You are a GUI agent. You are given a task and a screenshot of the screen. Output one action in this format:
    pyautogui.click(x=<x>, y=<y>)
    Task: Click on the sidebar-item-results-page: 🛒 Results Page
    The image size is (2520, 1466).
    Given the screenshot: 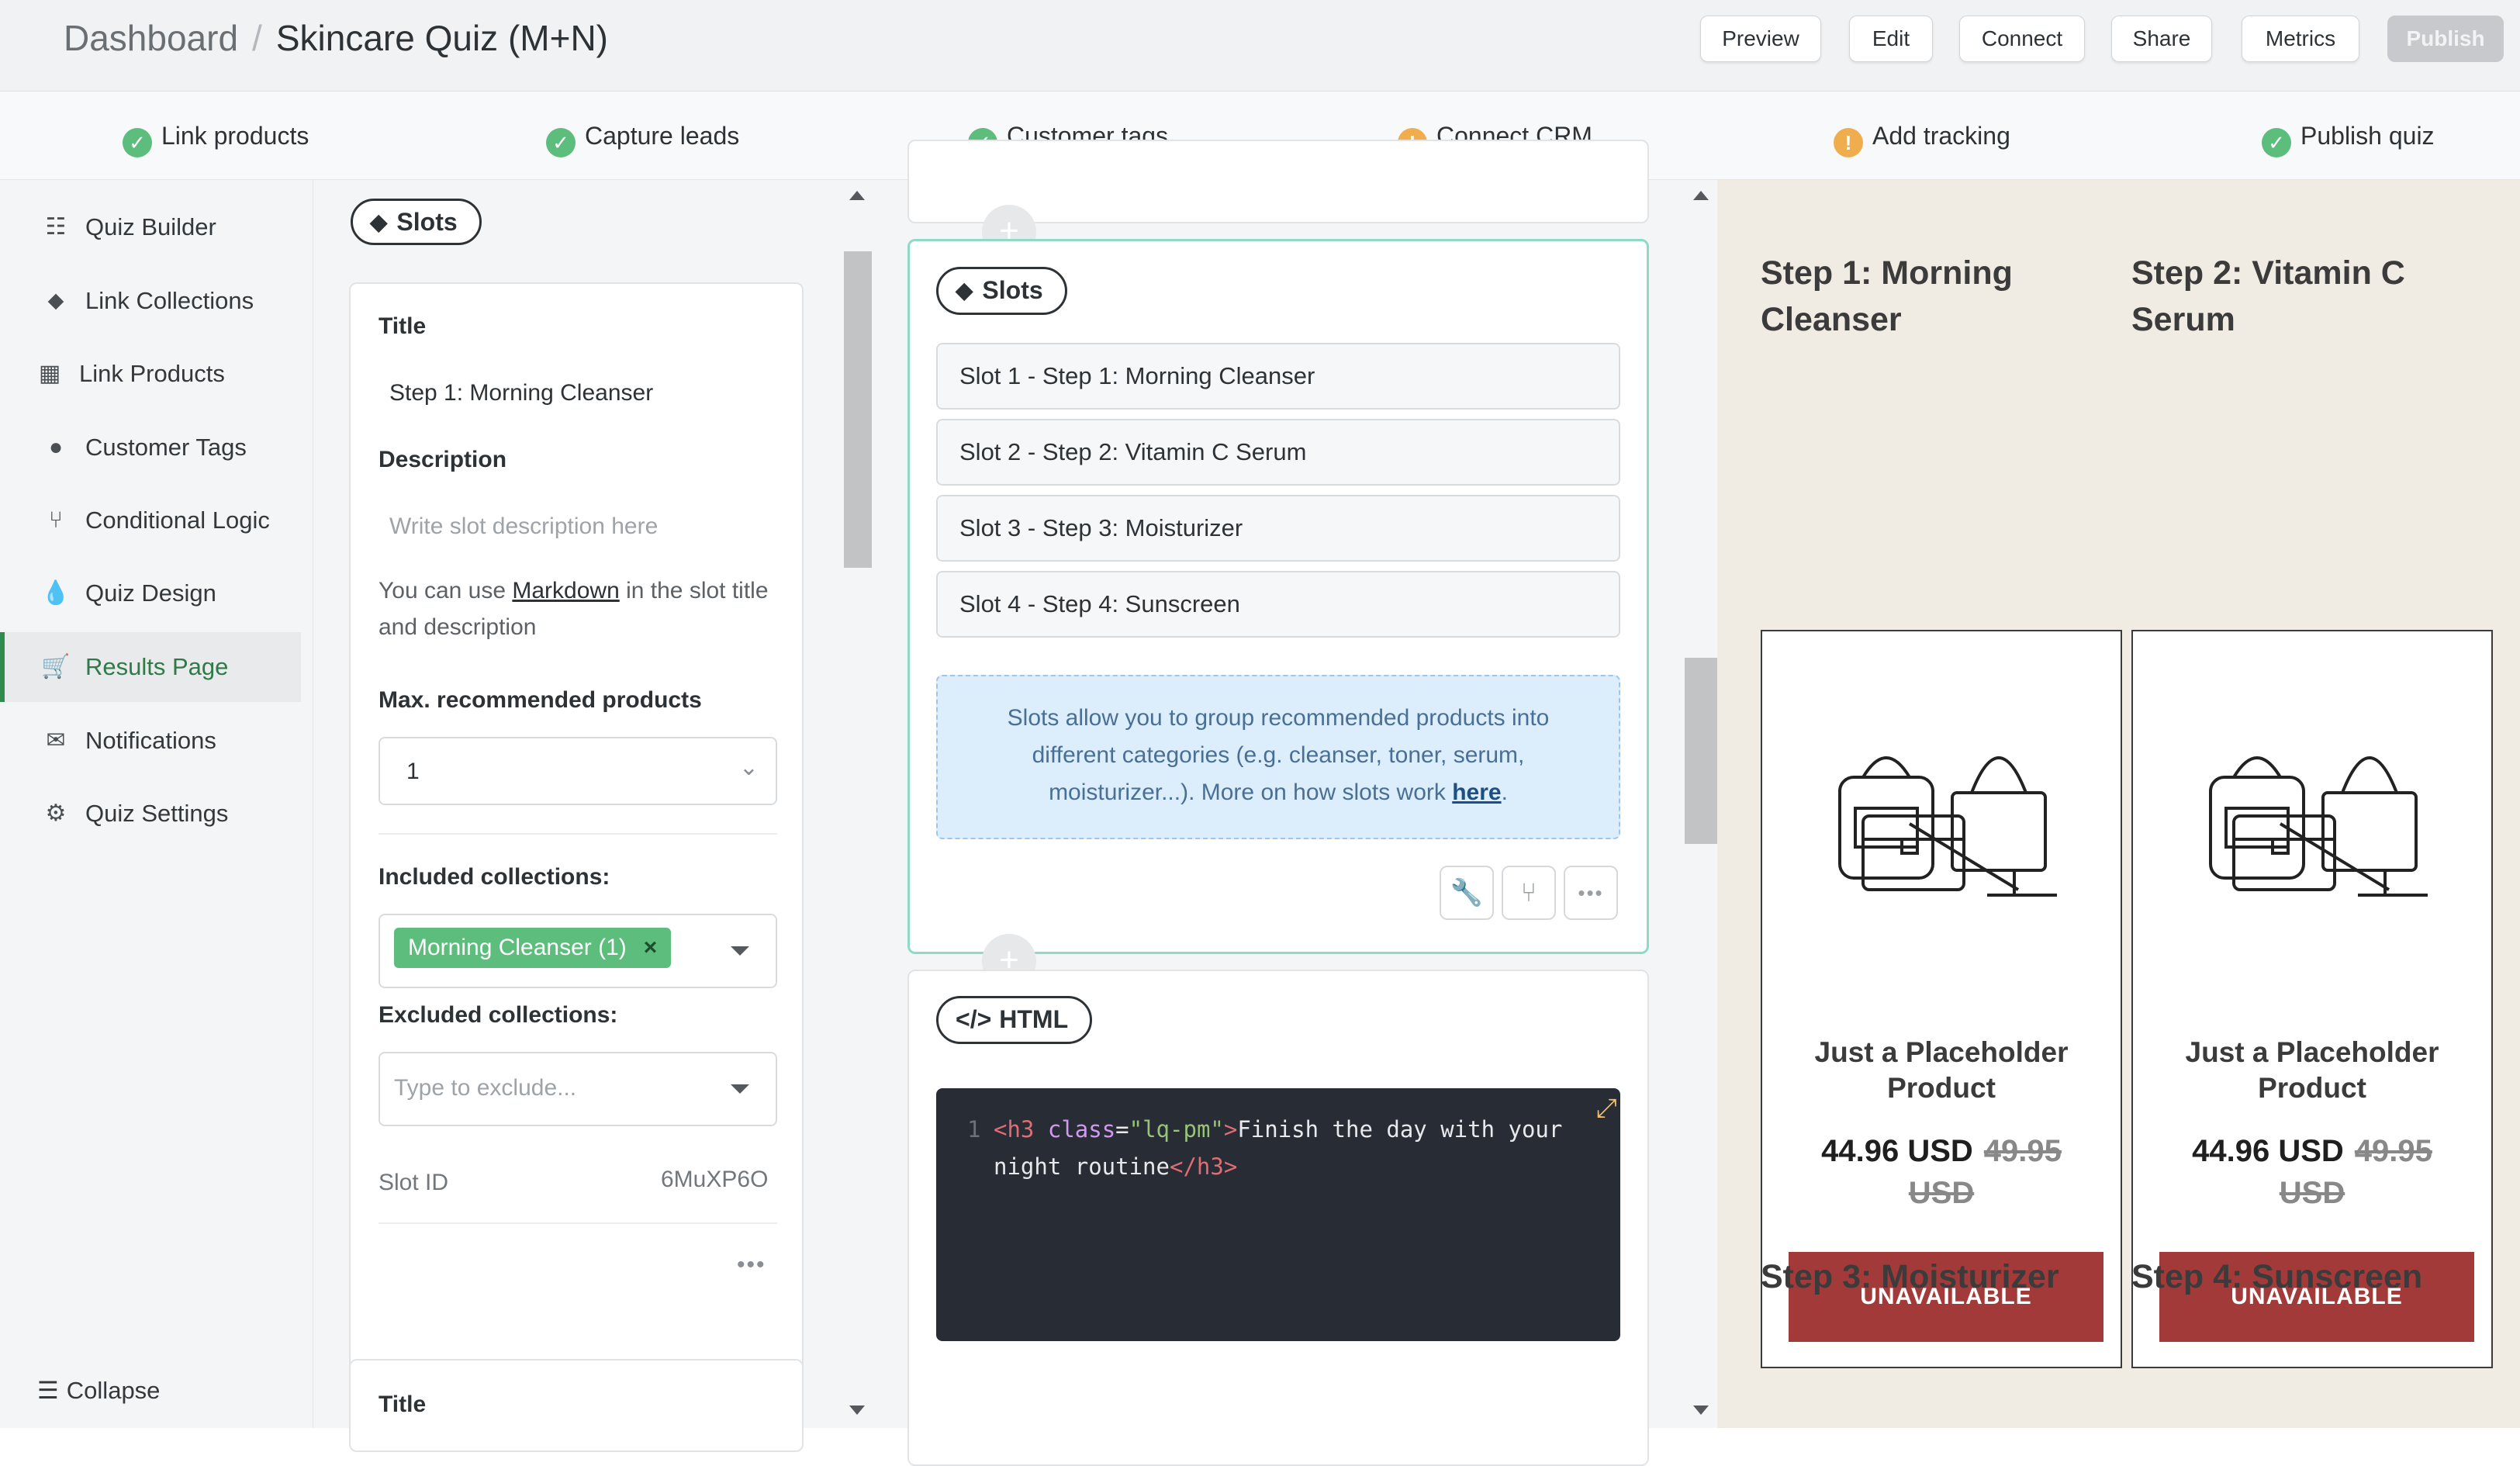 What is the action you would take?
    pyautogui.click(x=151, y=667)
    